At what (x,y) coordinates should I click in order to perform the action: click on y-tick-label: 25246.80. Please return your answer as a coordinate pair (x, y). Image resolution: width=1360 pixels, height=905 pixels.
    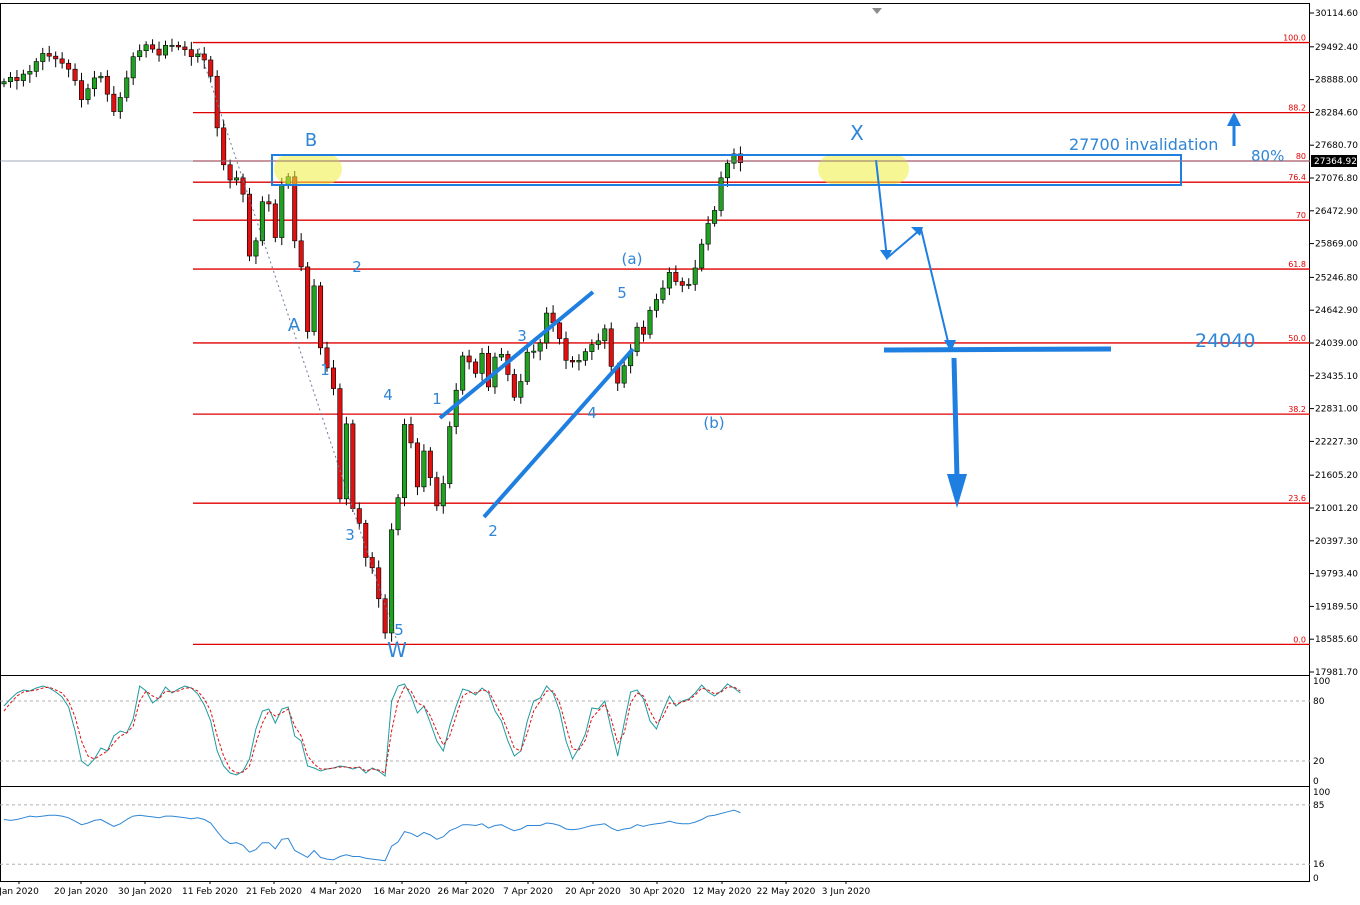
    Looking at the image, I should click on (1336, 278).